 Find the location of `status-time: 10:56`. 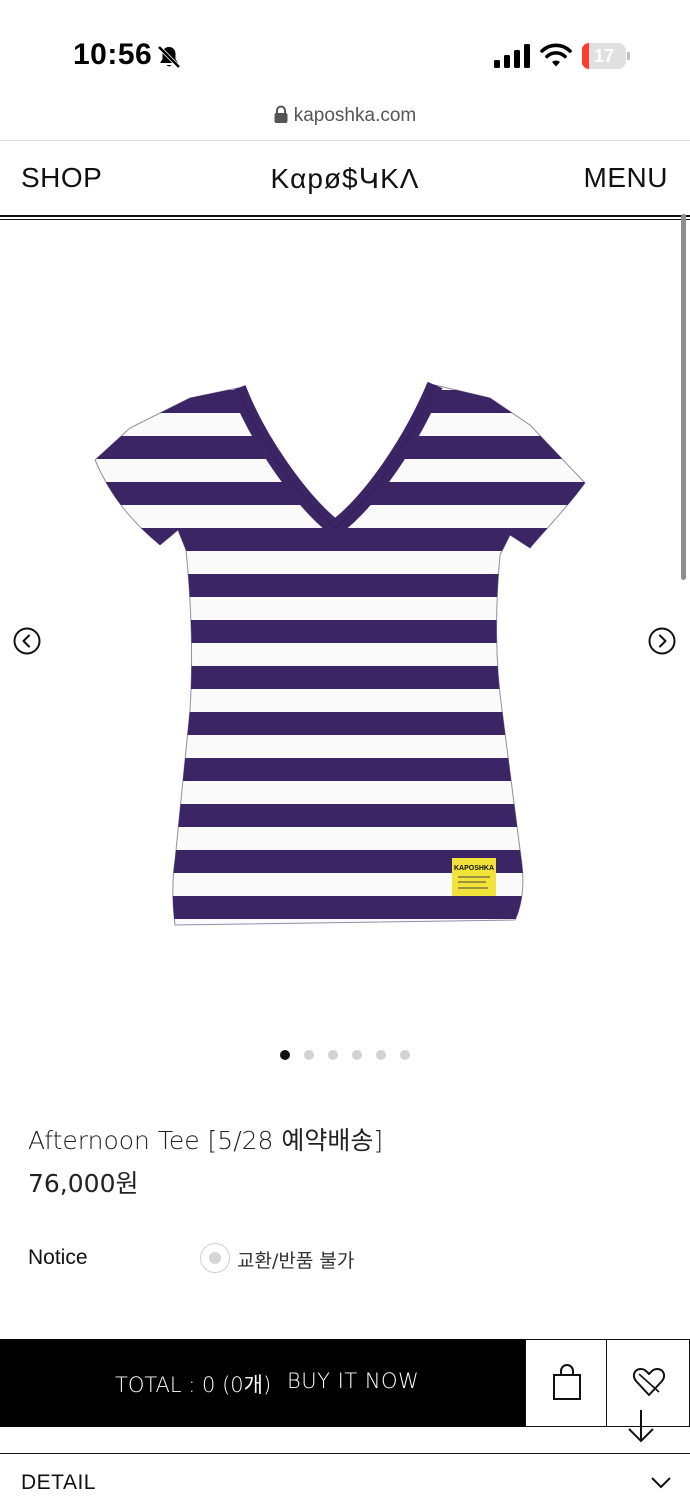

status-time: 10:56 is located at coordinates (113, 54).